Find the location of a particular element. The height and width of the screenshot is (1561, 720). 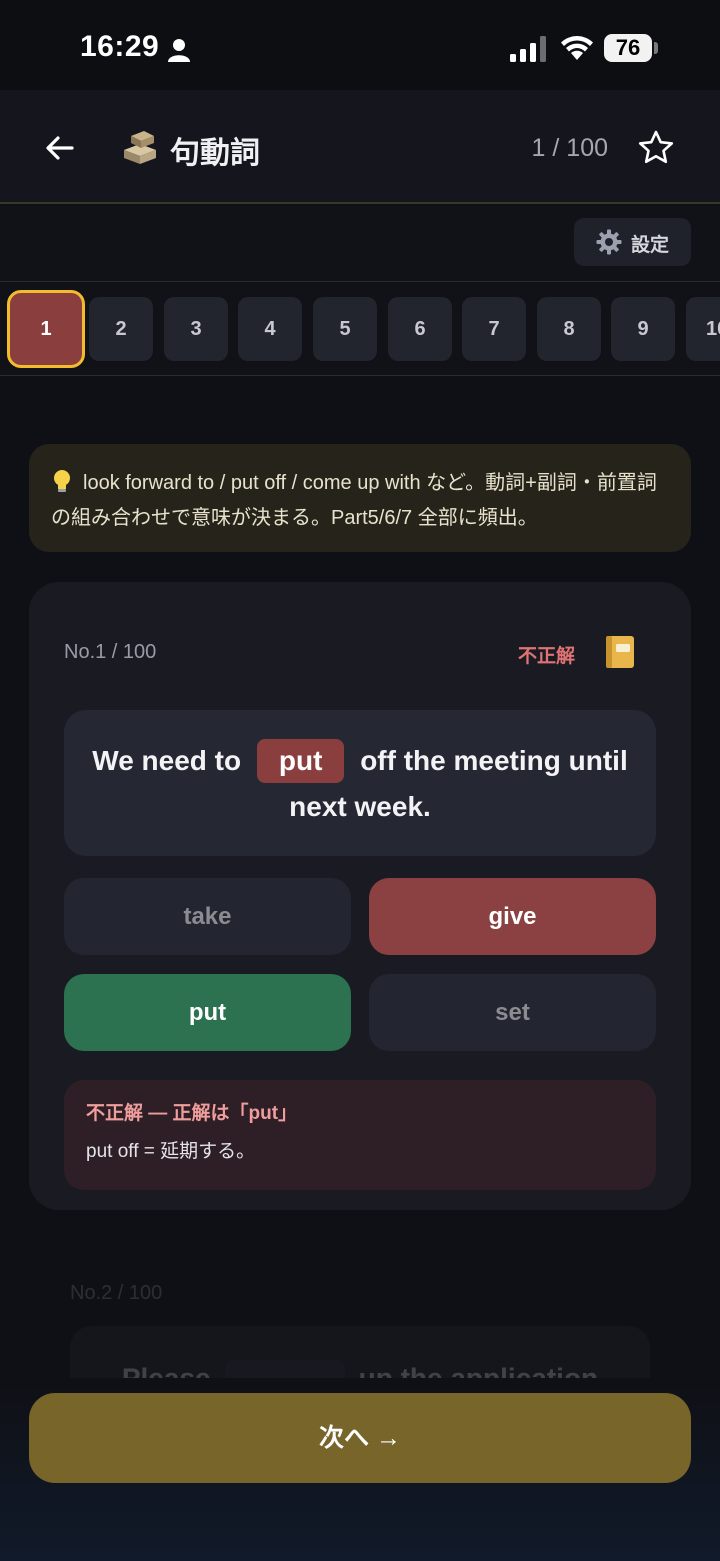

battery-tip is located at coordinates (656, 48).